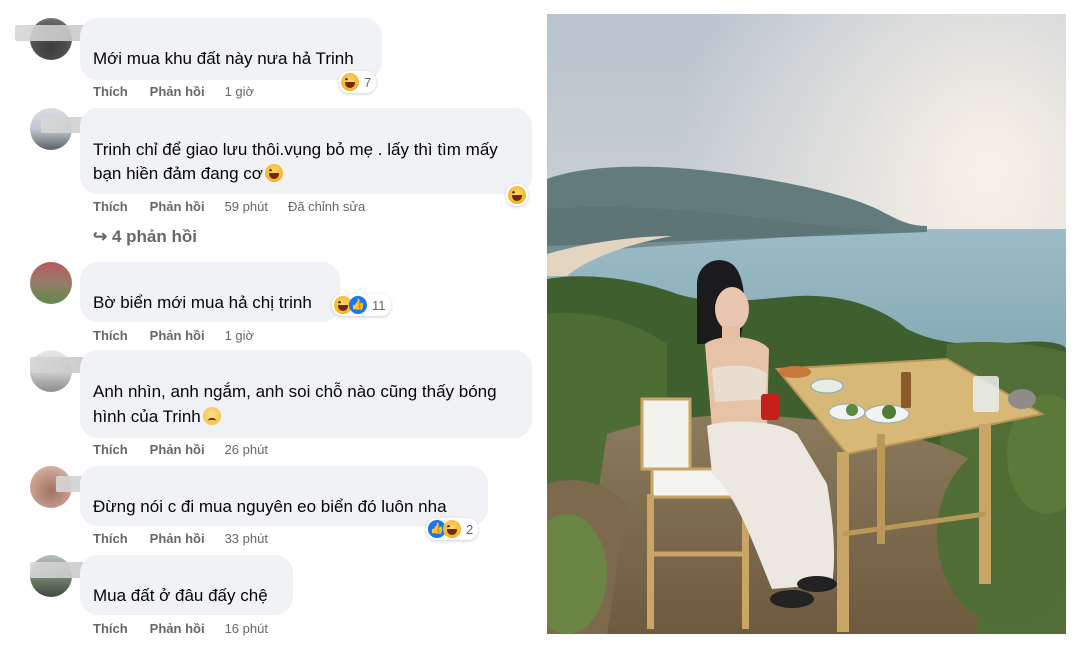 Image resolution: width=1080 pixels, height=648 pixels. I want to click on reaction-summary, so click(517, 195).